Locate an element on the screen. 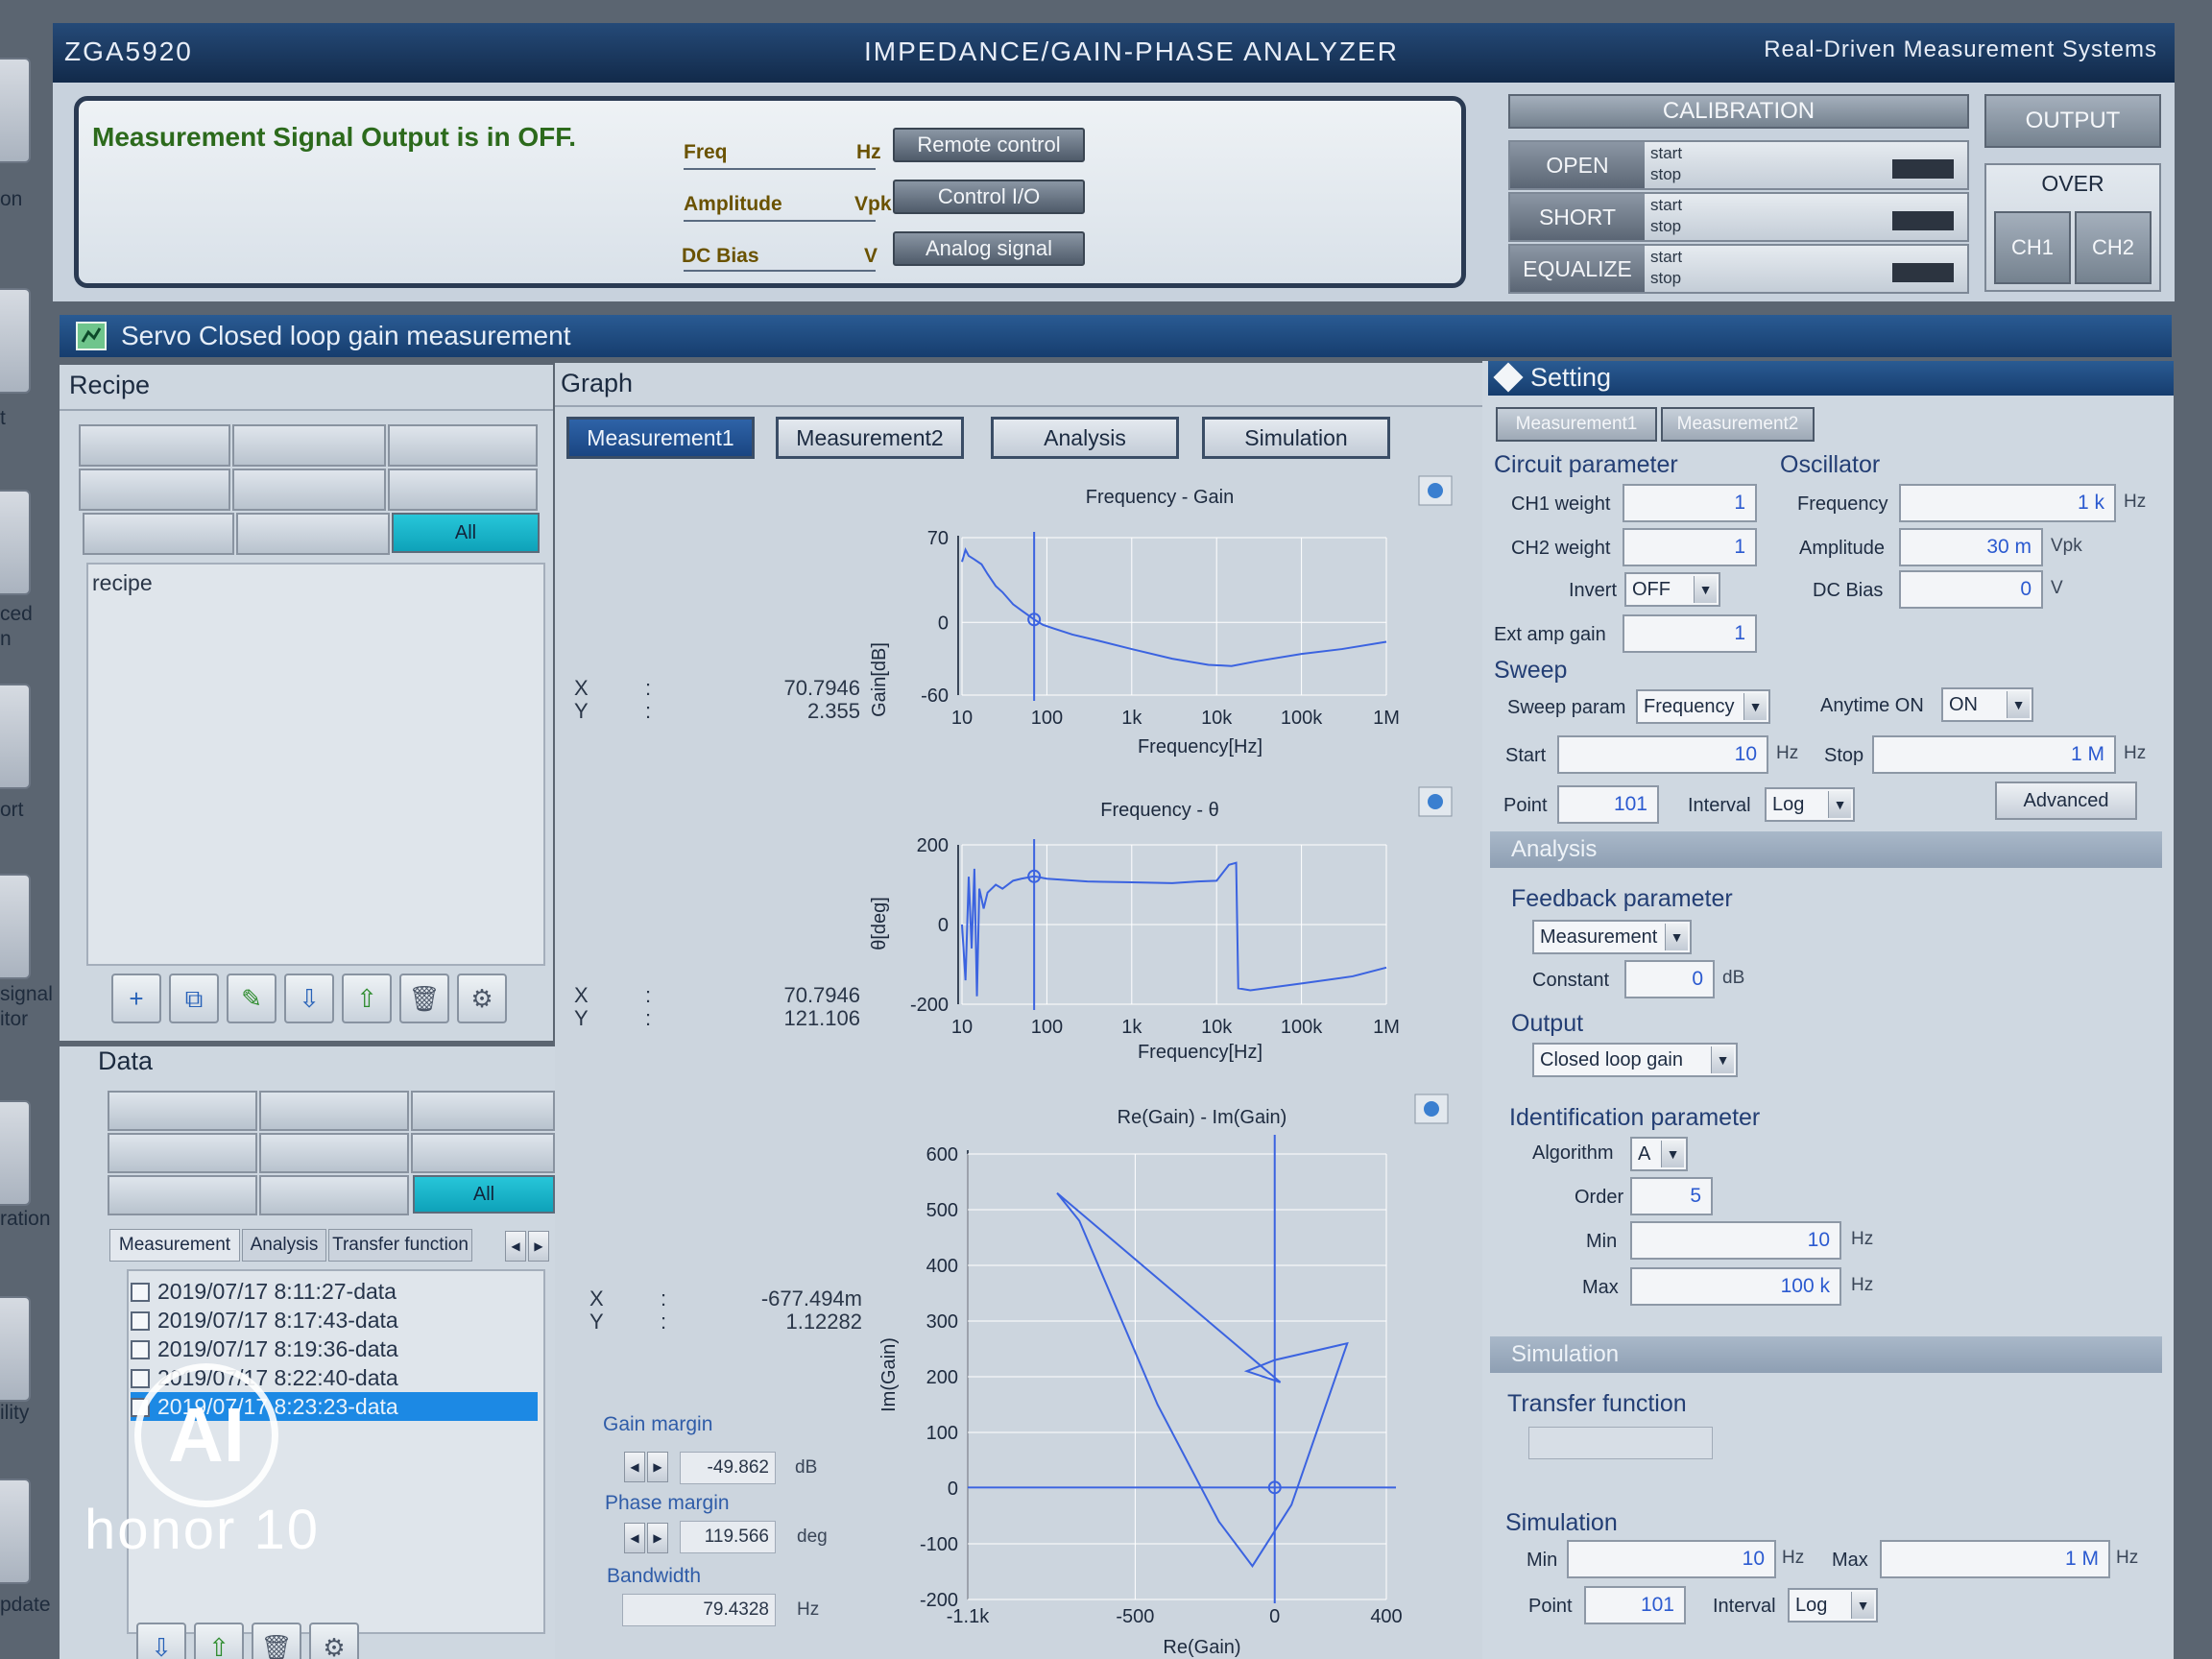 Image resolution: width=2212 pixels, height=1659 pixels. sweep-param-select: Frequency ▼ is located at coordinates (1703, 707).